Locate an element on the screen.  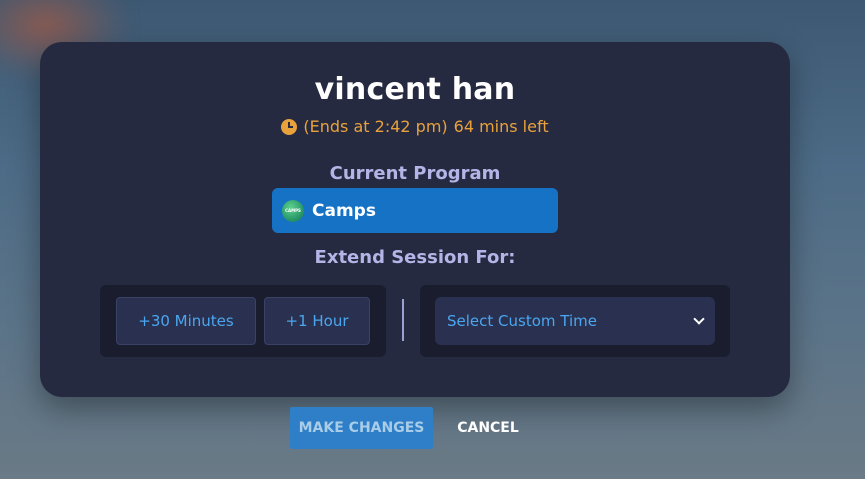
camps-logo-icon: CAMPS is located at coordinates (293, 210).